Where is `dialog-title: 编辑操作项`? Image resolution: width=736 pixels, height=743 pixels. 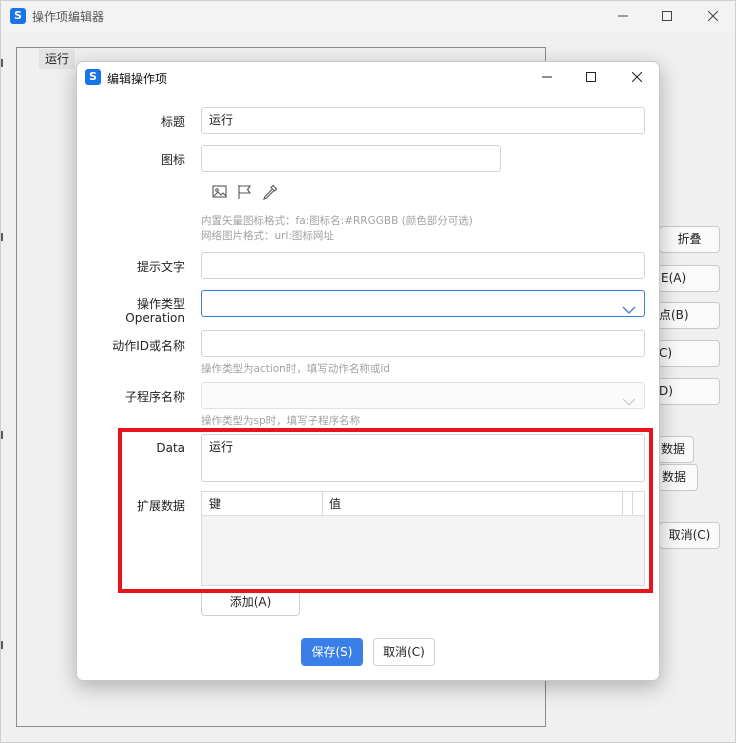
dialog-title: 编辑操作项 is located at coordinates (137, 79).